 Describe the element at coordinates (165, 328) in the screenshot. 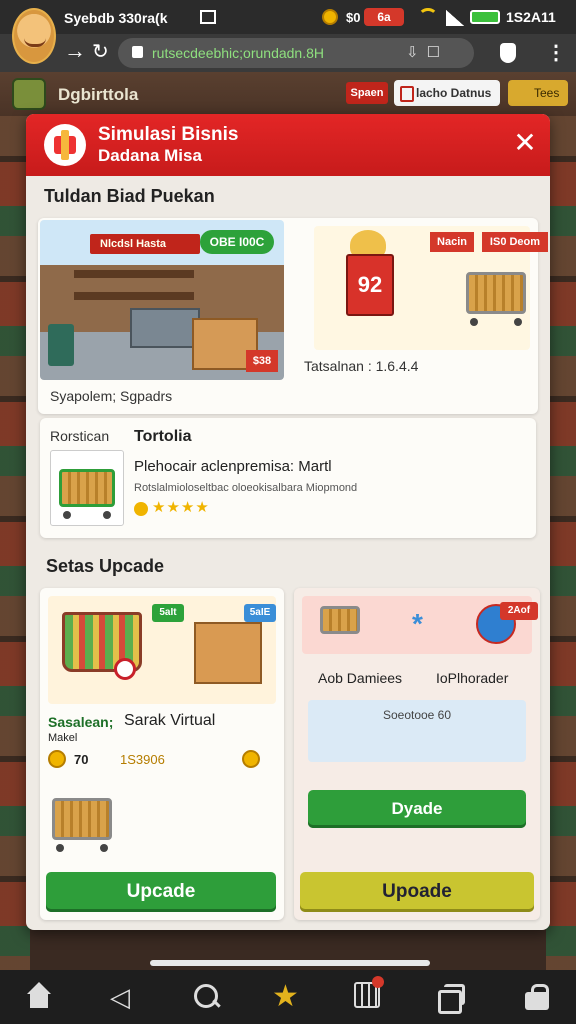

I see `shop-counter` at that location.